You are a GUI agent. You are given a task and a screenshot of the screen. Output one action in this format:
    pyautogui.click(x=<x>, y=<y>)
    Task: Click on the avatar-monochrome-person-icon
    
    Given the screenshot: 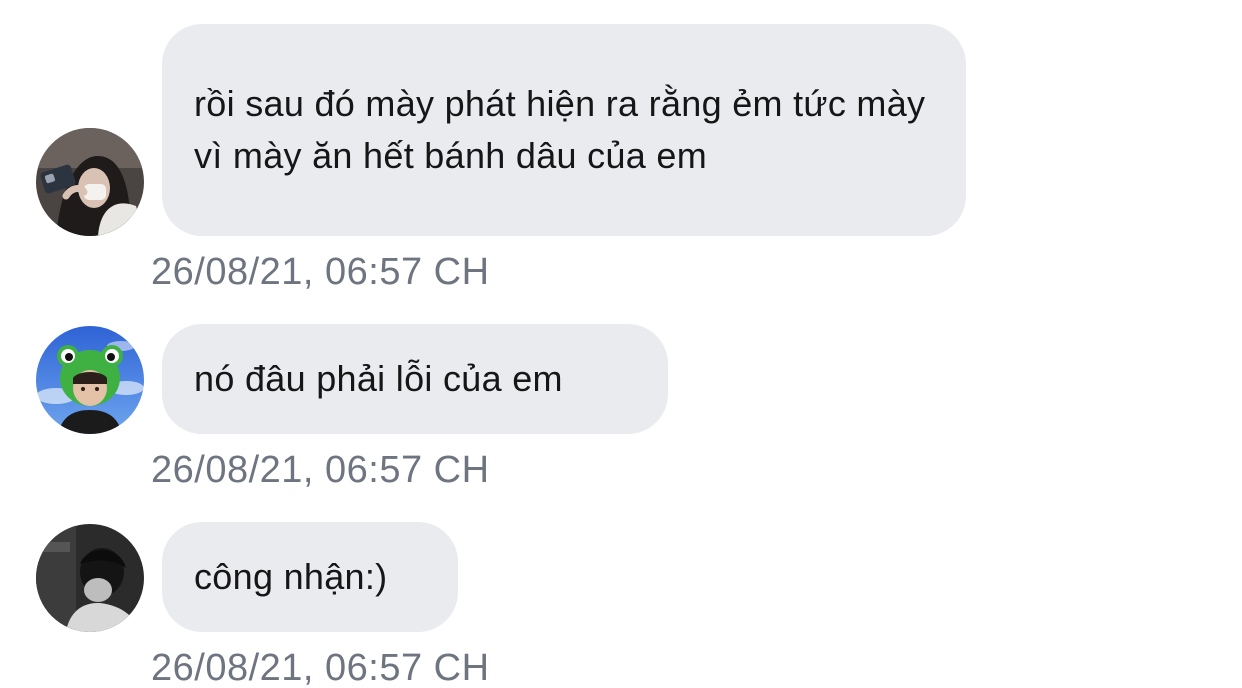 What is the action you would take?
    pyautogui.click(x=90, y=578)
    